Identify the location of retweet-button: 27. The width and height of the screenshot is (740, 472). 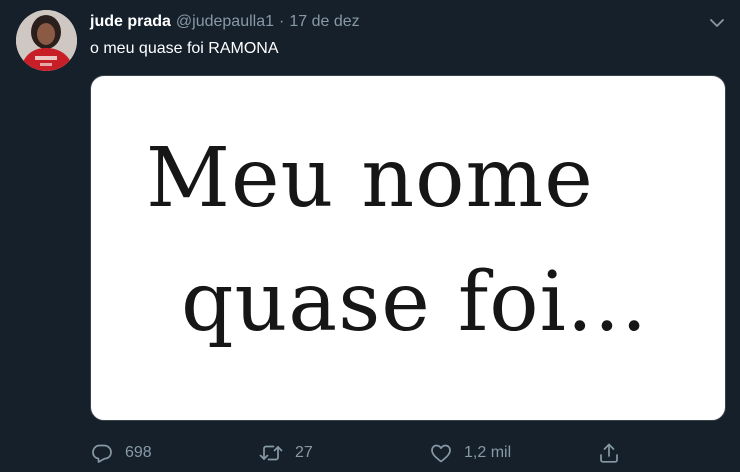
(285, 453).